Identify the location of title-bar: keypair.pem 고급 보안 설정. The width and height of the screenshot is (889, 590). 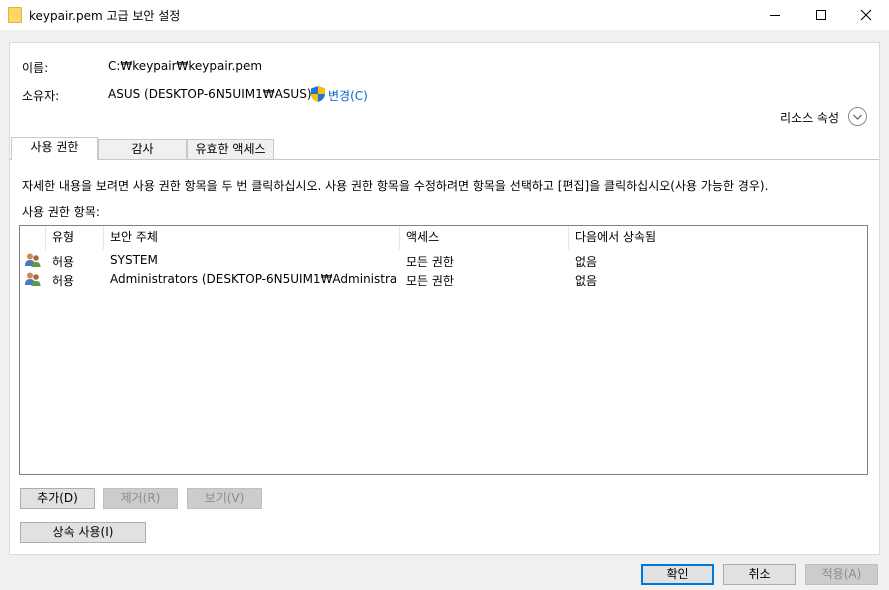
(444, 15).